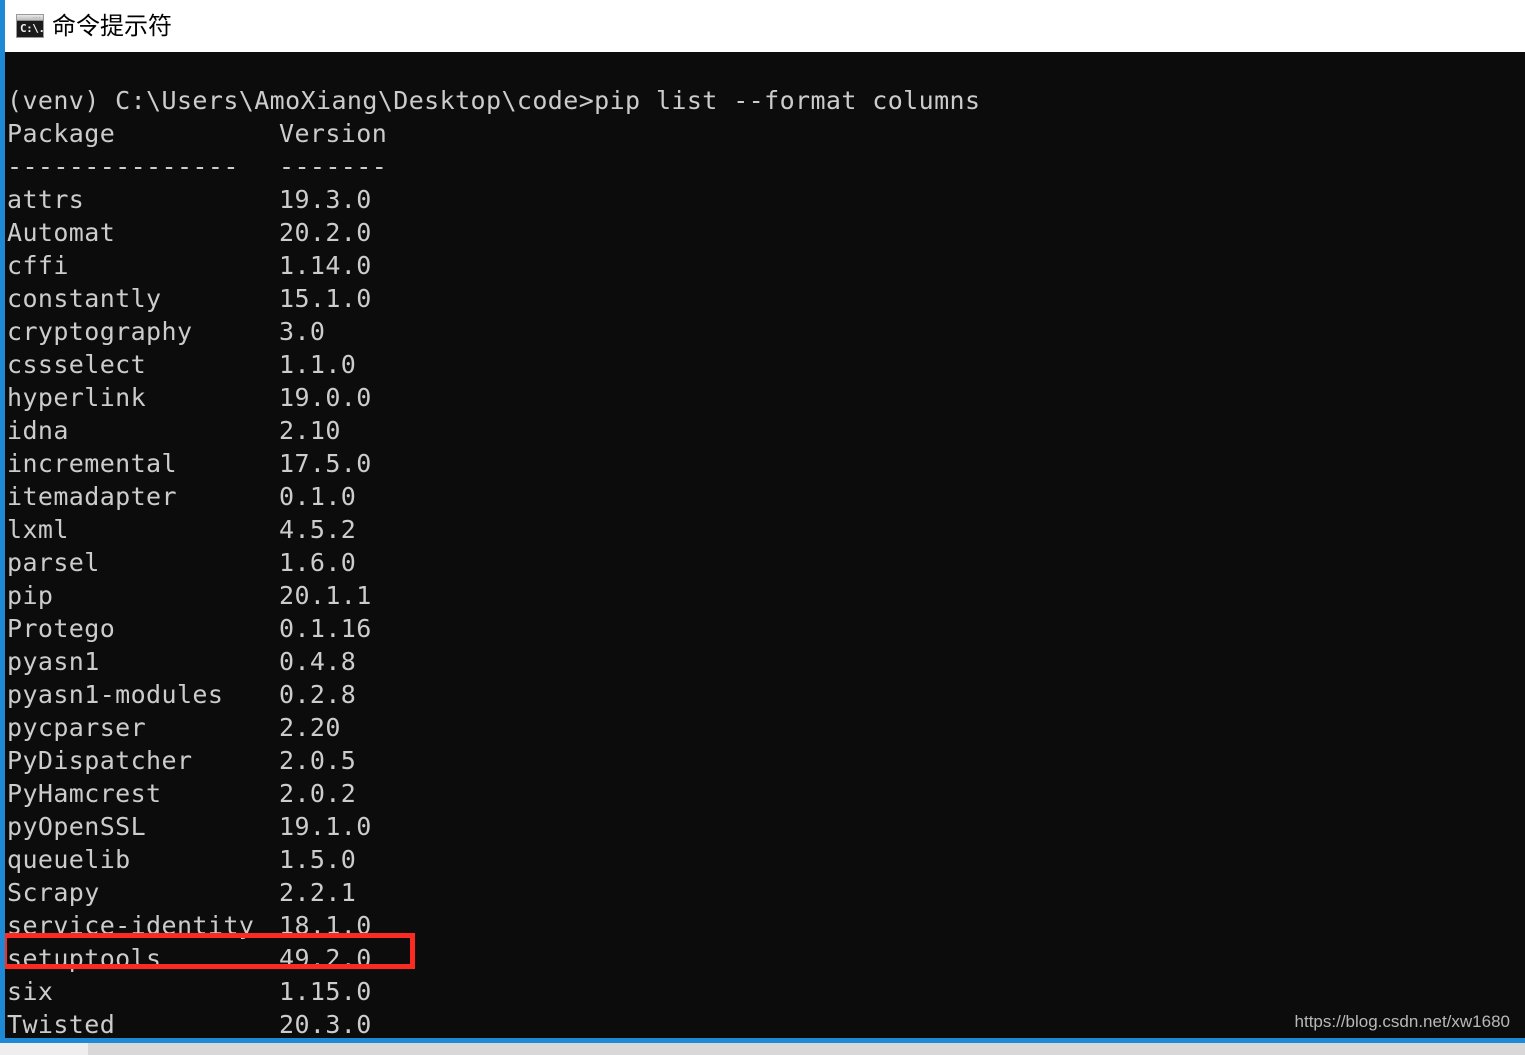 This screenshot has height=1055, width=1525. I want to click on package-name: pyasn1-modules, so click(115, 694).